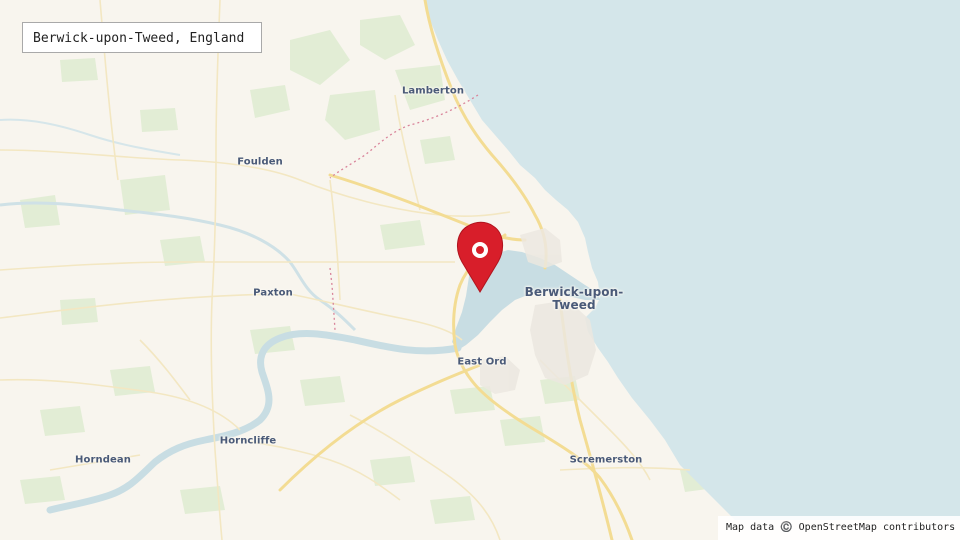  What do you see at coordinates (260, 162) in the screenshot?
I see `place-label-foulden: Foulden` at bounding box center [260, 162].